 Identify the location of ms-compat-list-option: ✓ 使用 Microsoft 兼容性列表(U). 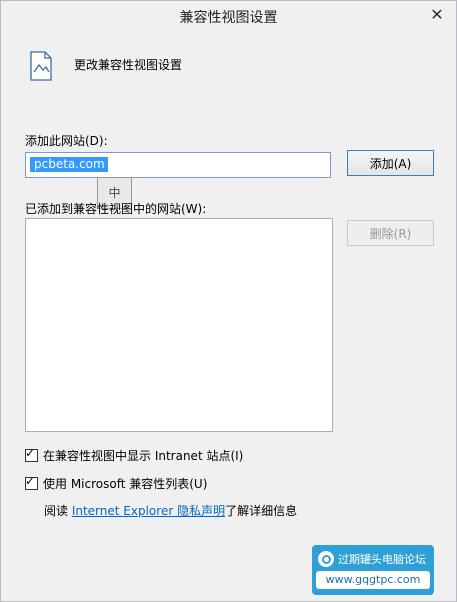
(116, 482).